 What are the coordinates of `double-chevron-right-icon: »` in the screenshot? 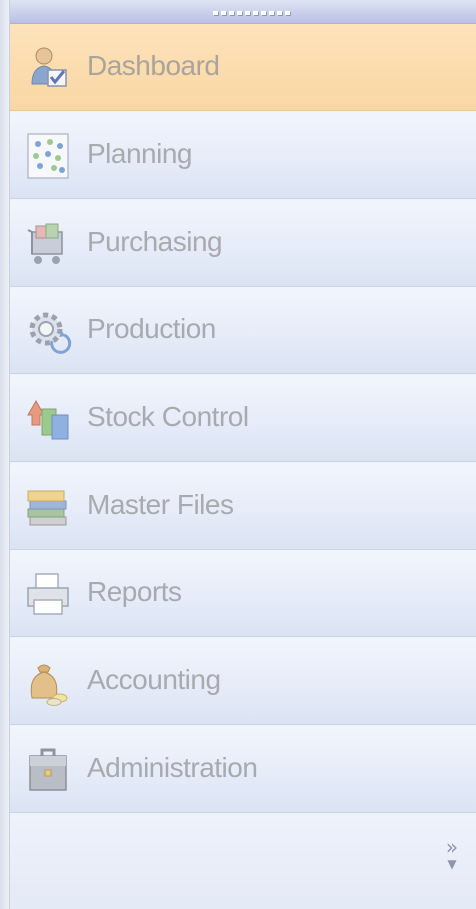 It's located at (452, 847).